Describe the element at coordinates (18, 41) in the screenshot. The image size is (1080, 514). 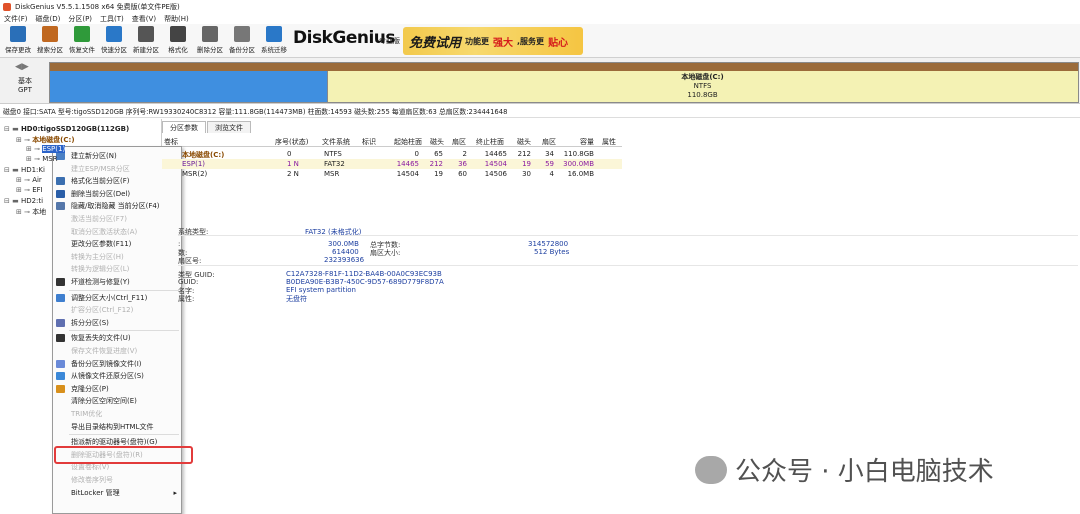
I see `toolbar-button-0: 保存更改` at that location.